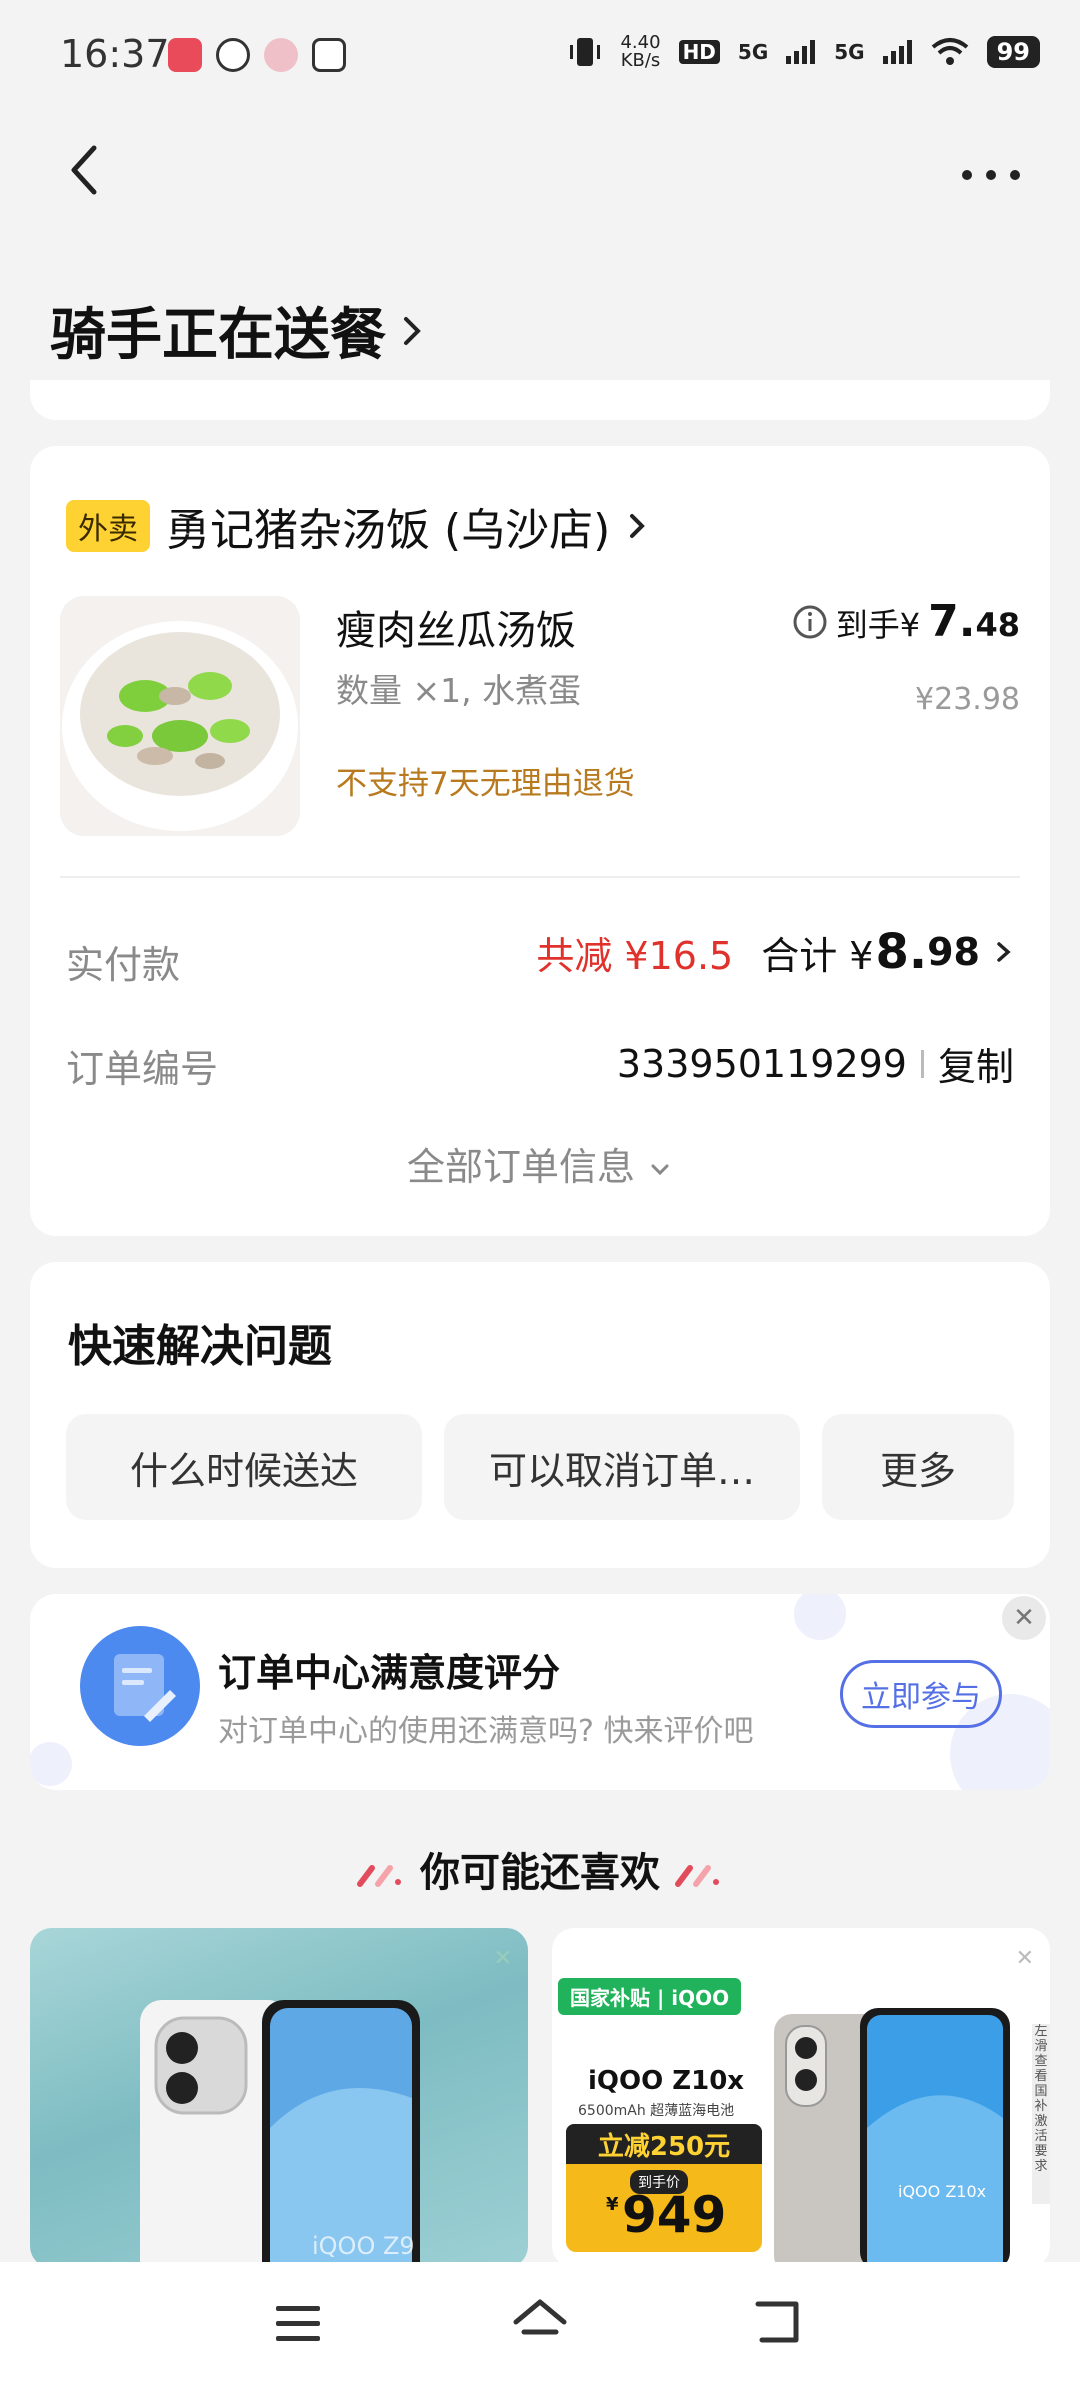 This screenshot has width=1080, height=2388. I want to click on all-order-info-toggle: 全部订单信息, so click(540, 1163).